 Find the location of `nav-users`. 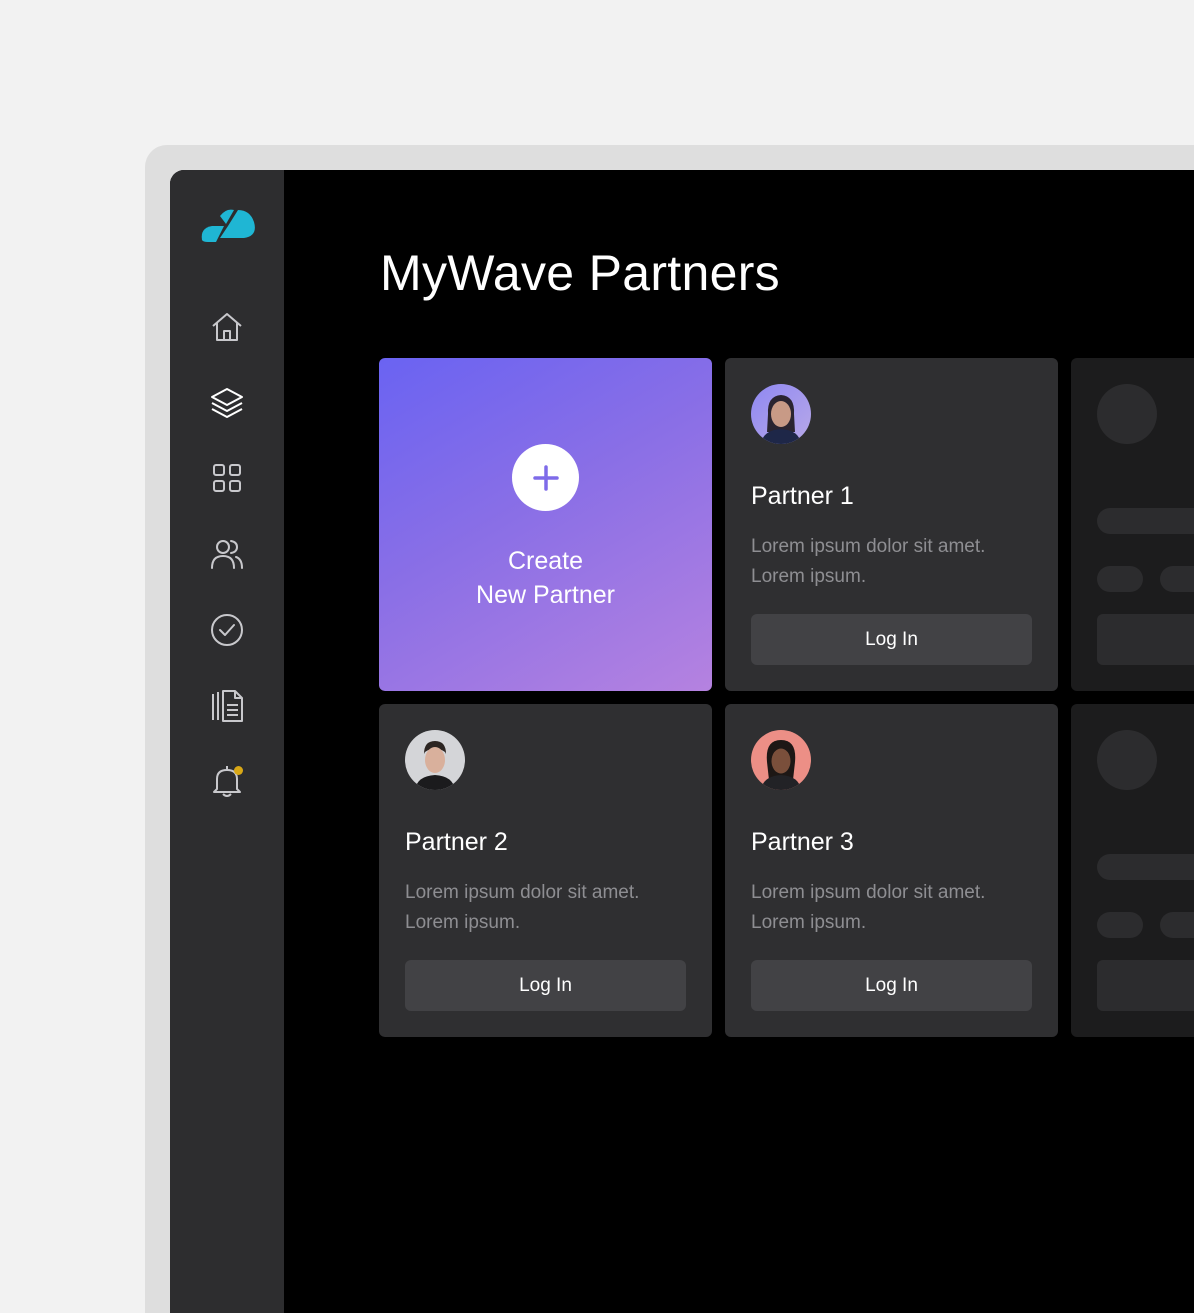

nav-users is located at coordinates (227, 554).